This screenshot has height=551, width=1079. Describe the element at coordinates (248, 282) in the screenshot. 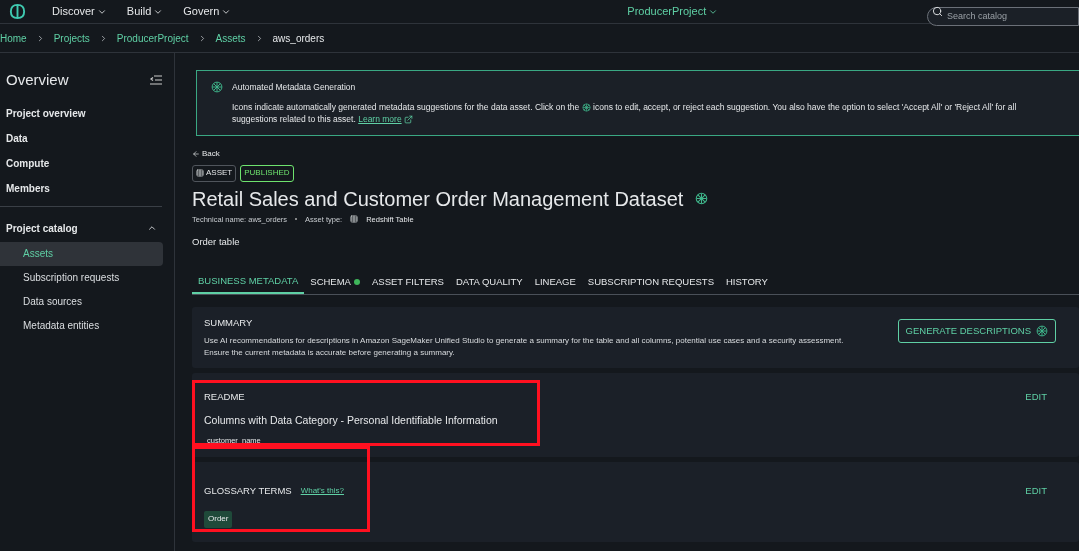

I see `tab: BUSINESS METADATA` at that location.